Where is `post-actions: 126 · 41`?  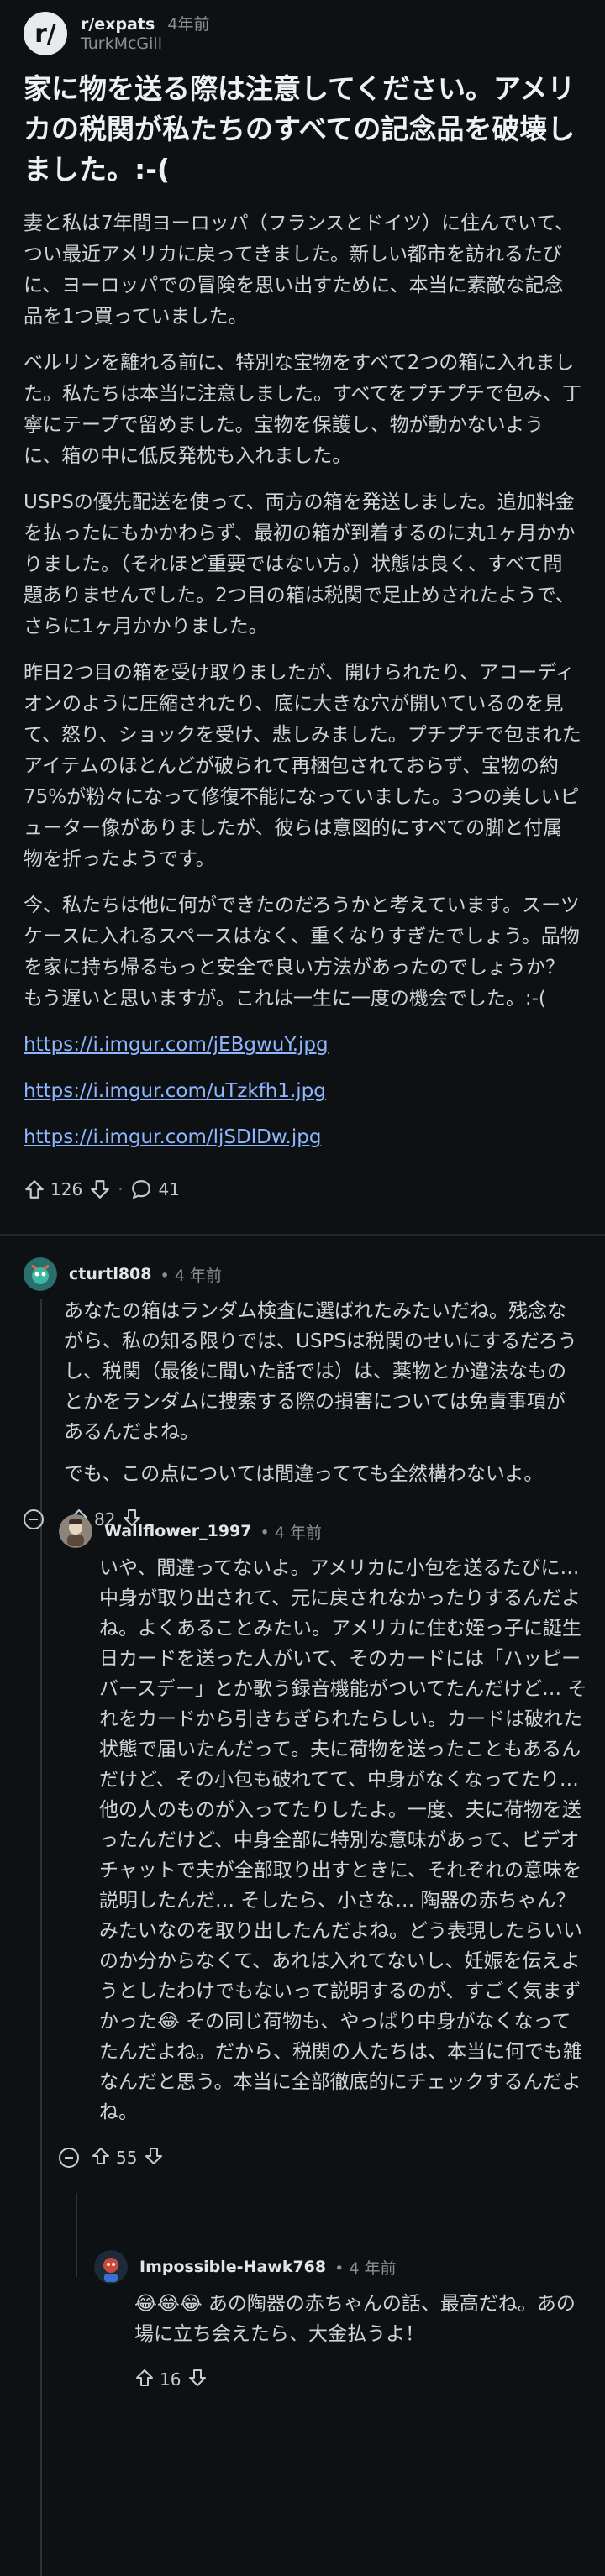
post-actions: 126 · 41 is located at coordinates (302, 1189).